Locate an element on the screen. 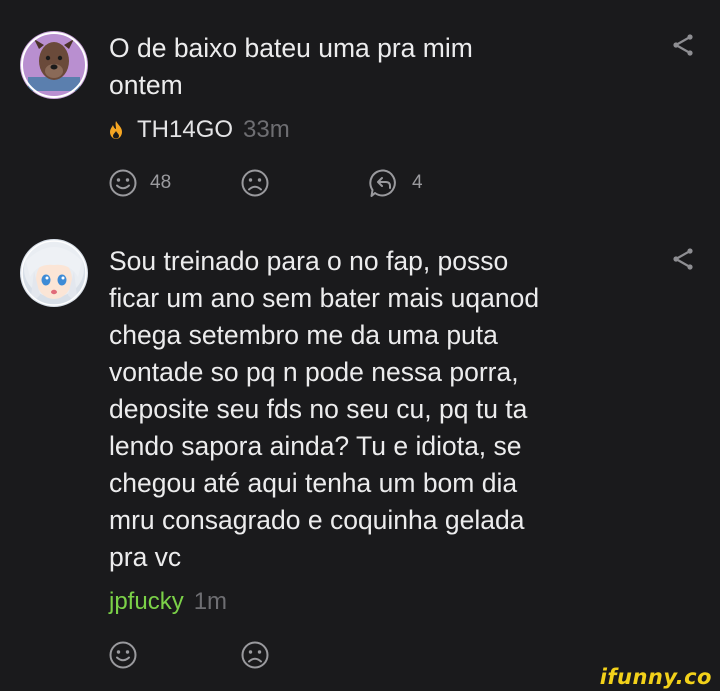 This screenshot has width=720, height=691. comment-meta: jpfucky 1m is located at coordinates (168, 602).